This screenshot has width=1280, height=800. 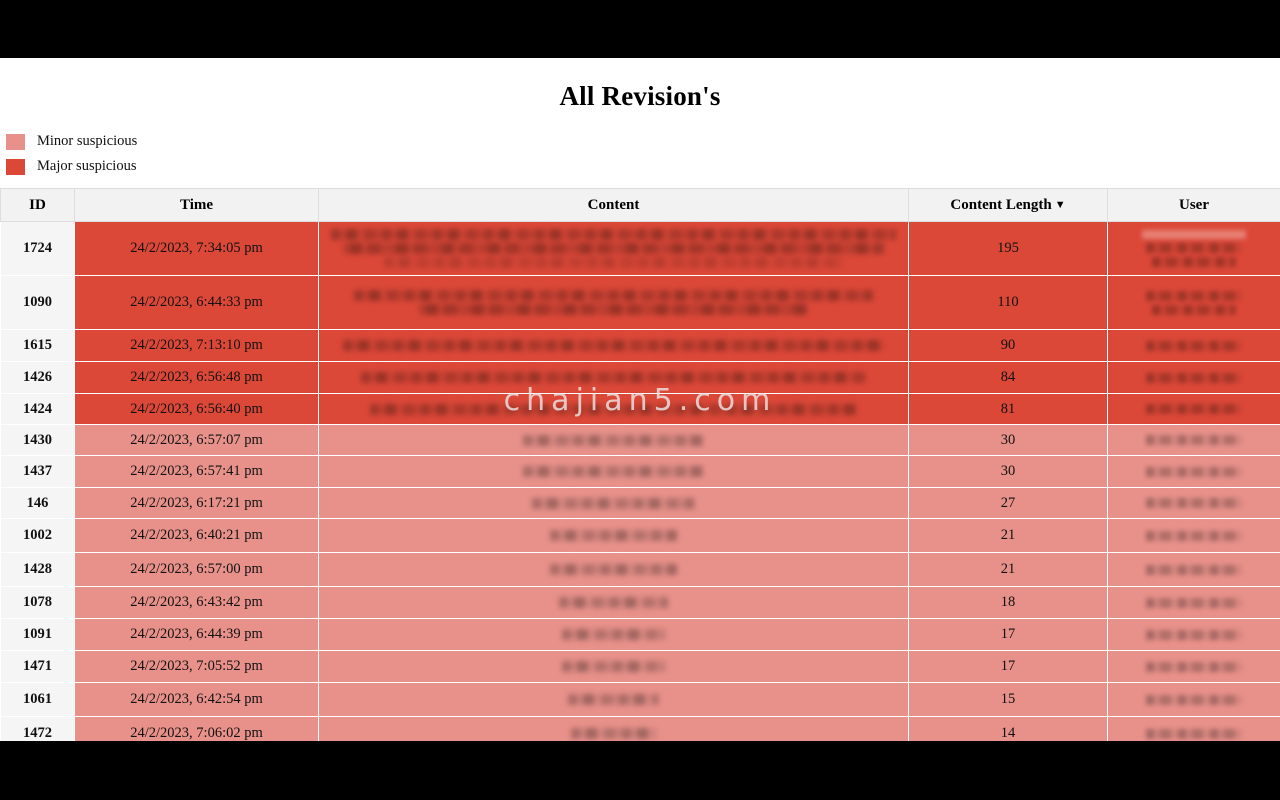 I want to click on table-row: 1090 24/2/2023, 6:44:33 pm 110, so click(x=640, y=302).